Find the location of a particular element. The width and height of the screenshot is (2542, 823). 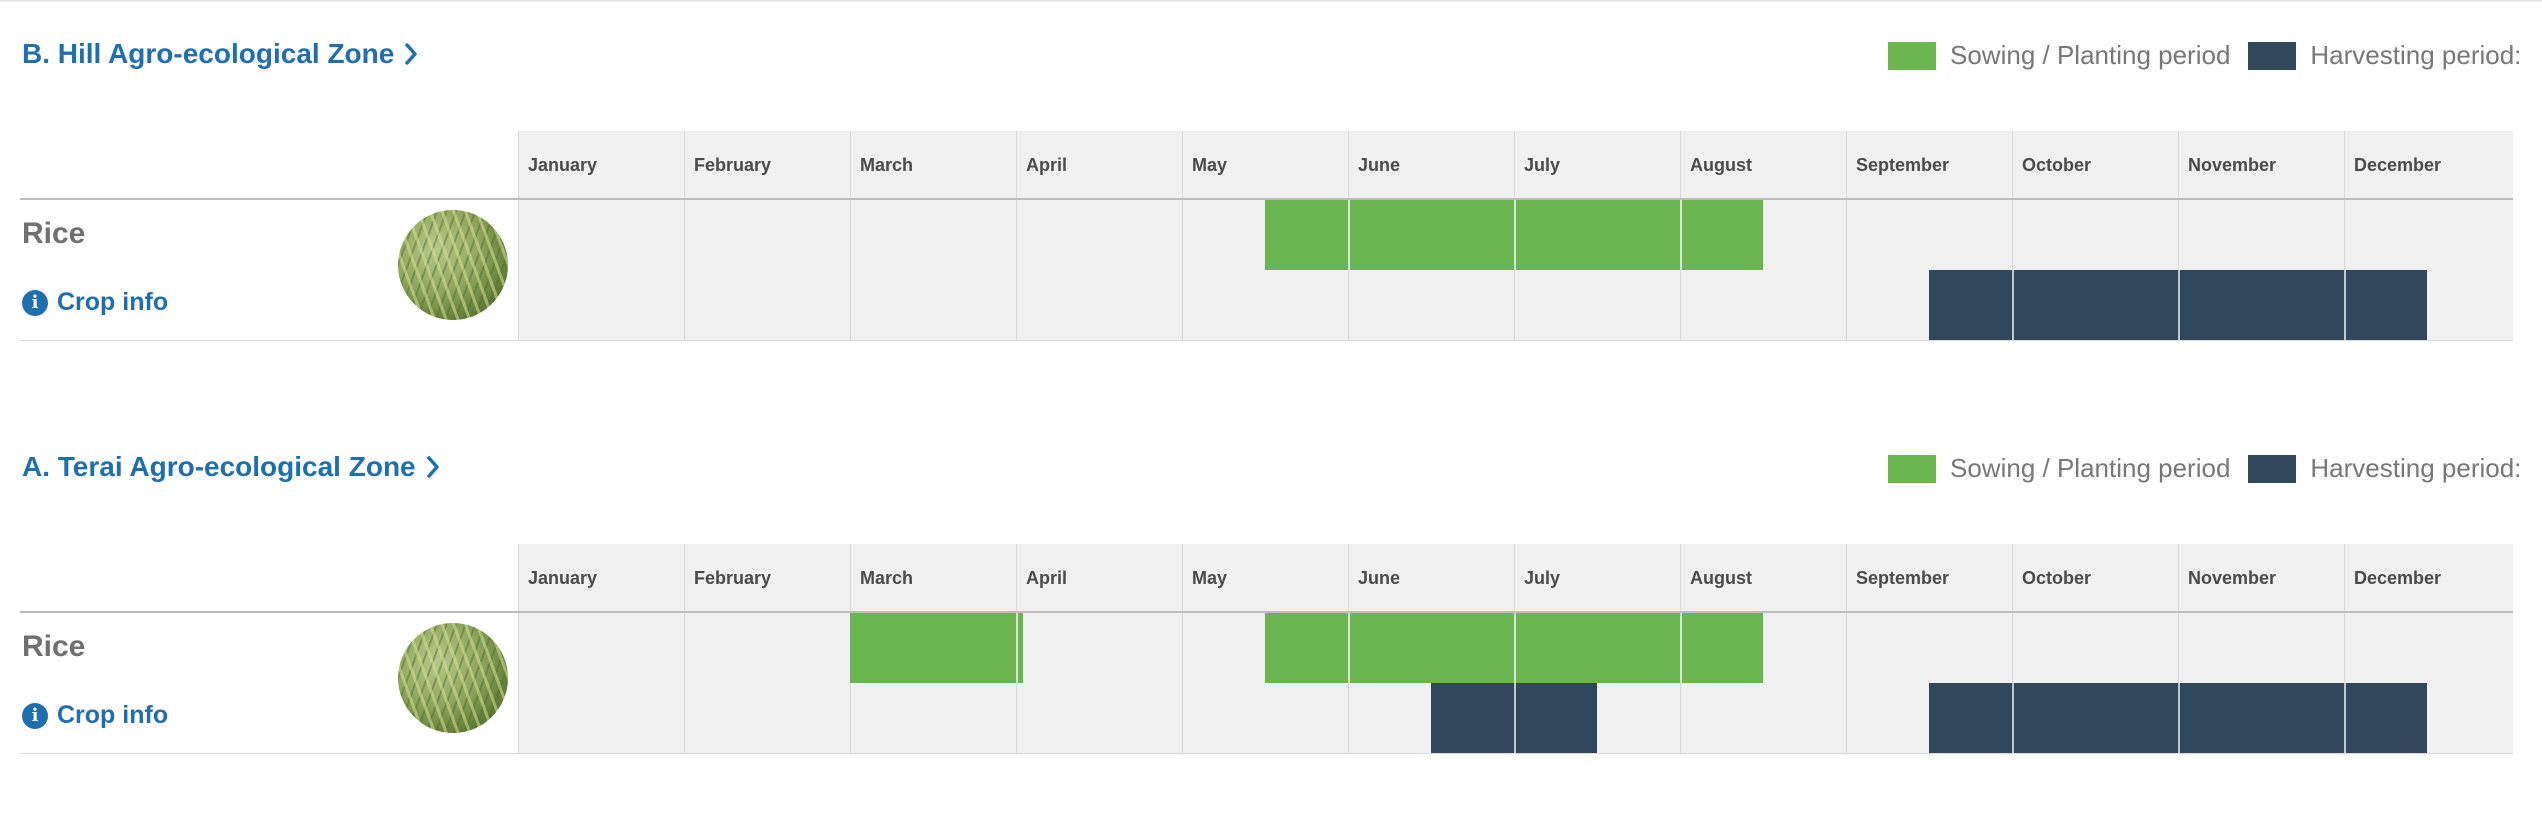

zone-title-text: A. Terai Agro-ecological Zone is located at coordinates (219, 466).